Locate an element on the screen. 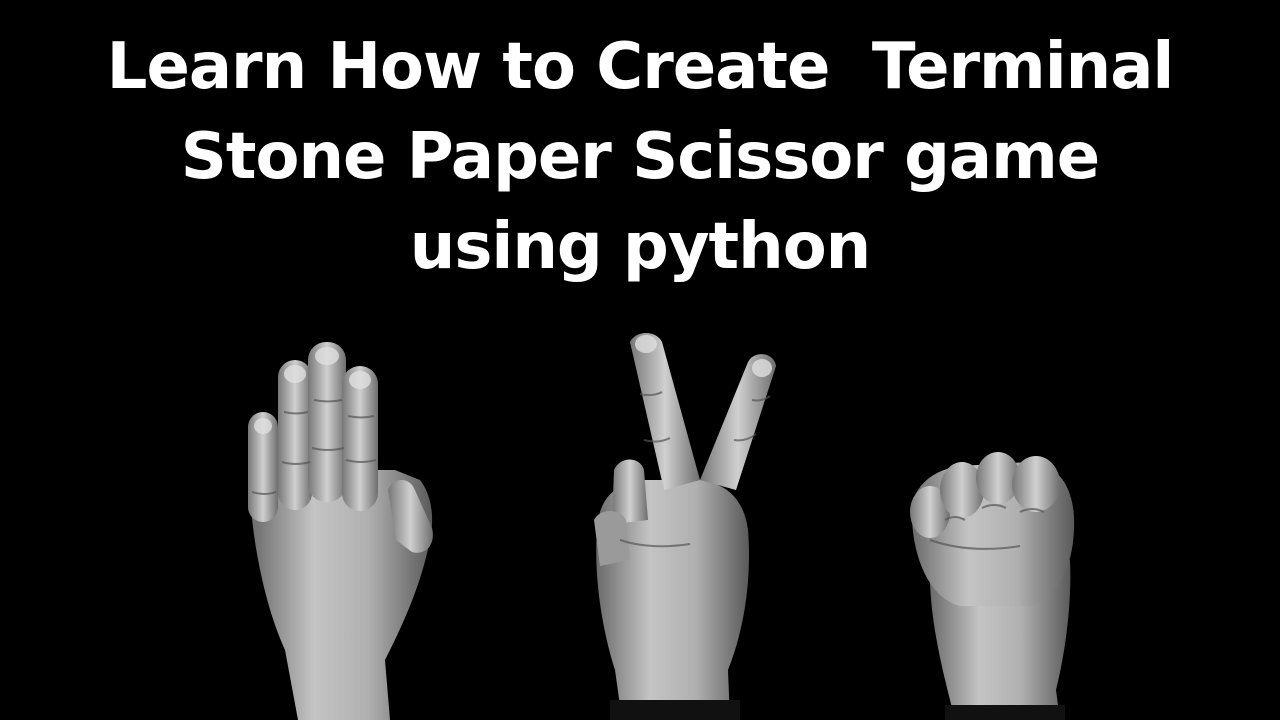 This screenshot has height=720, width=1280. paper-hand is located at coordinates (340, 531).